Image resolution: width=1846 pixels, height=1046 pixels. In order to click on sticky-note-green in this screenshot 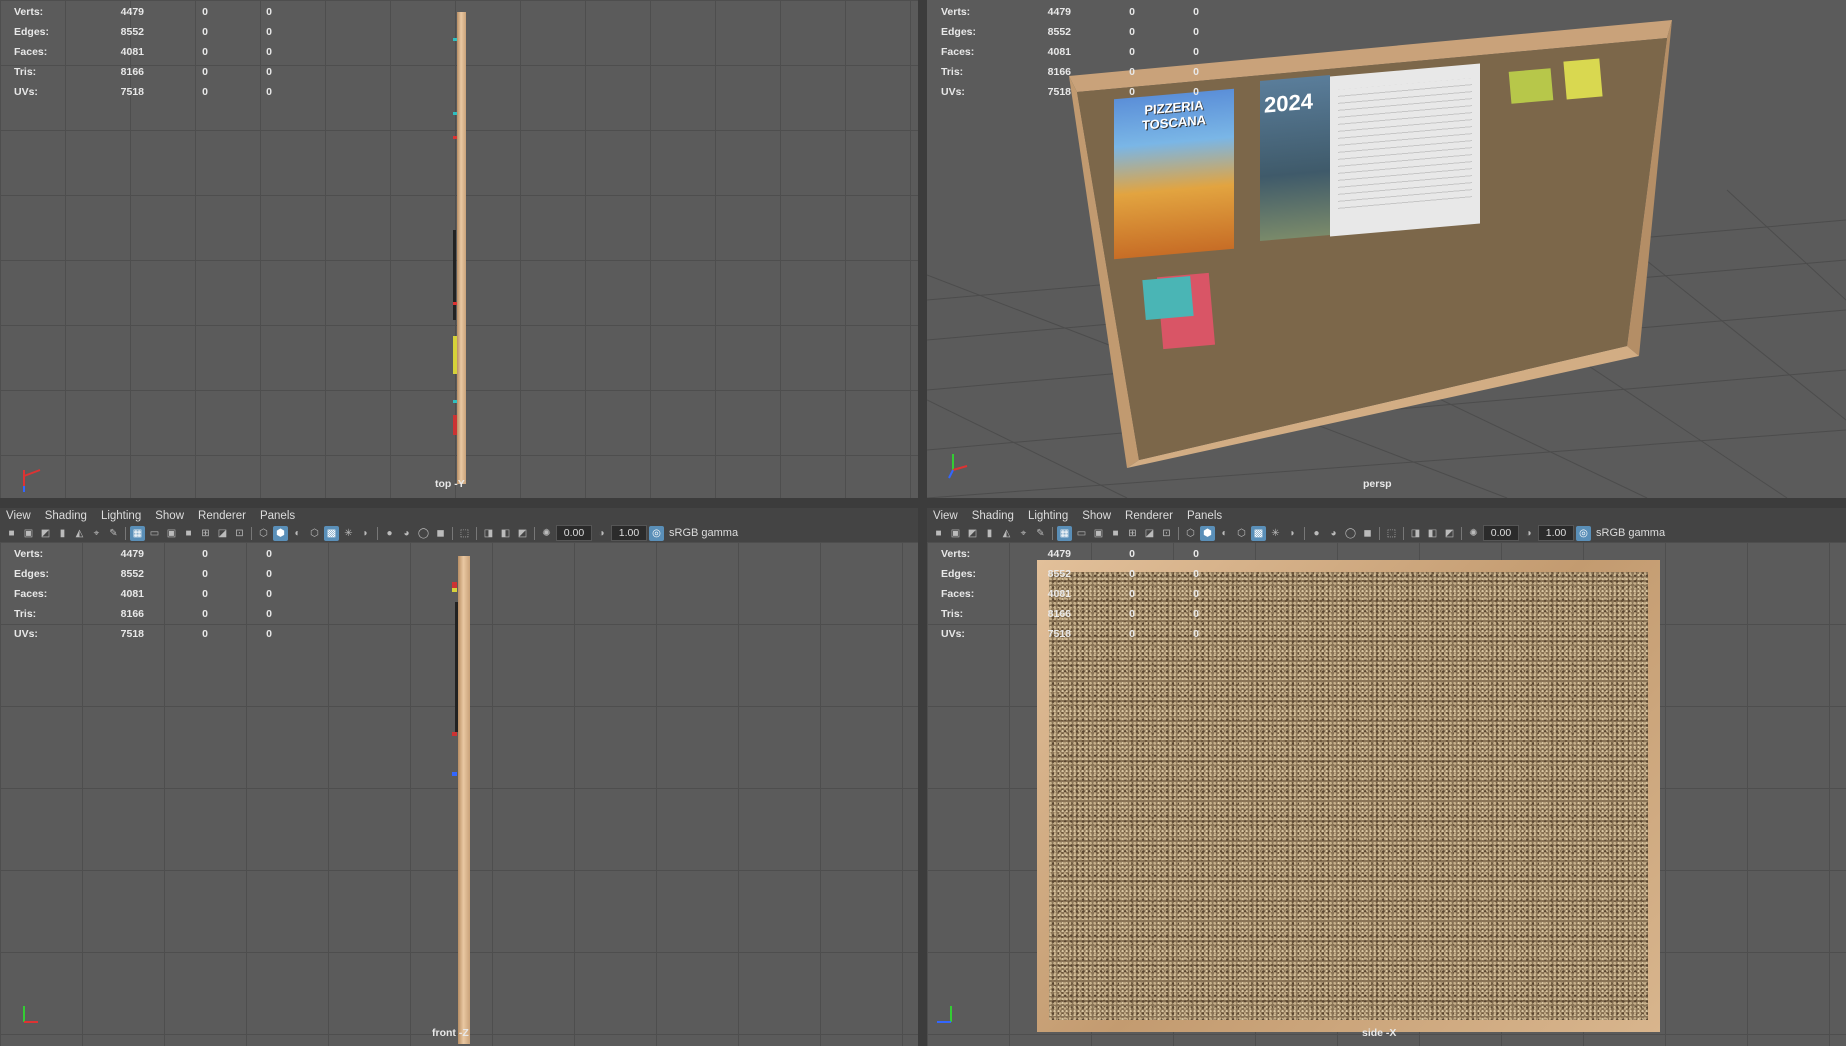, I will do `click(1531, 86)`.